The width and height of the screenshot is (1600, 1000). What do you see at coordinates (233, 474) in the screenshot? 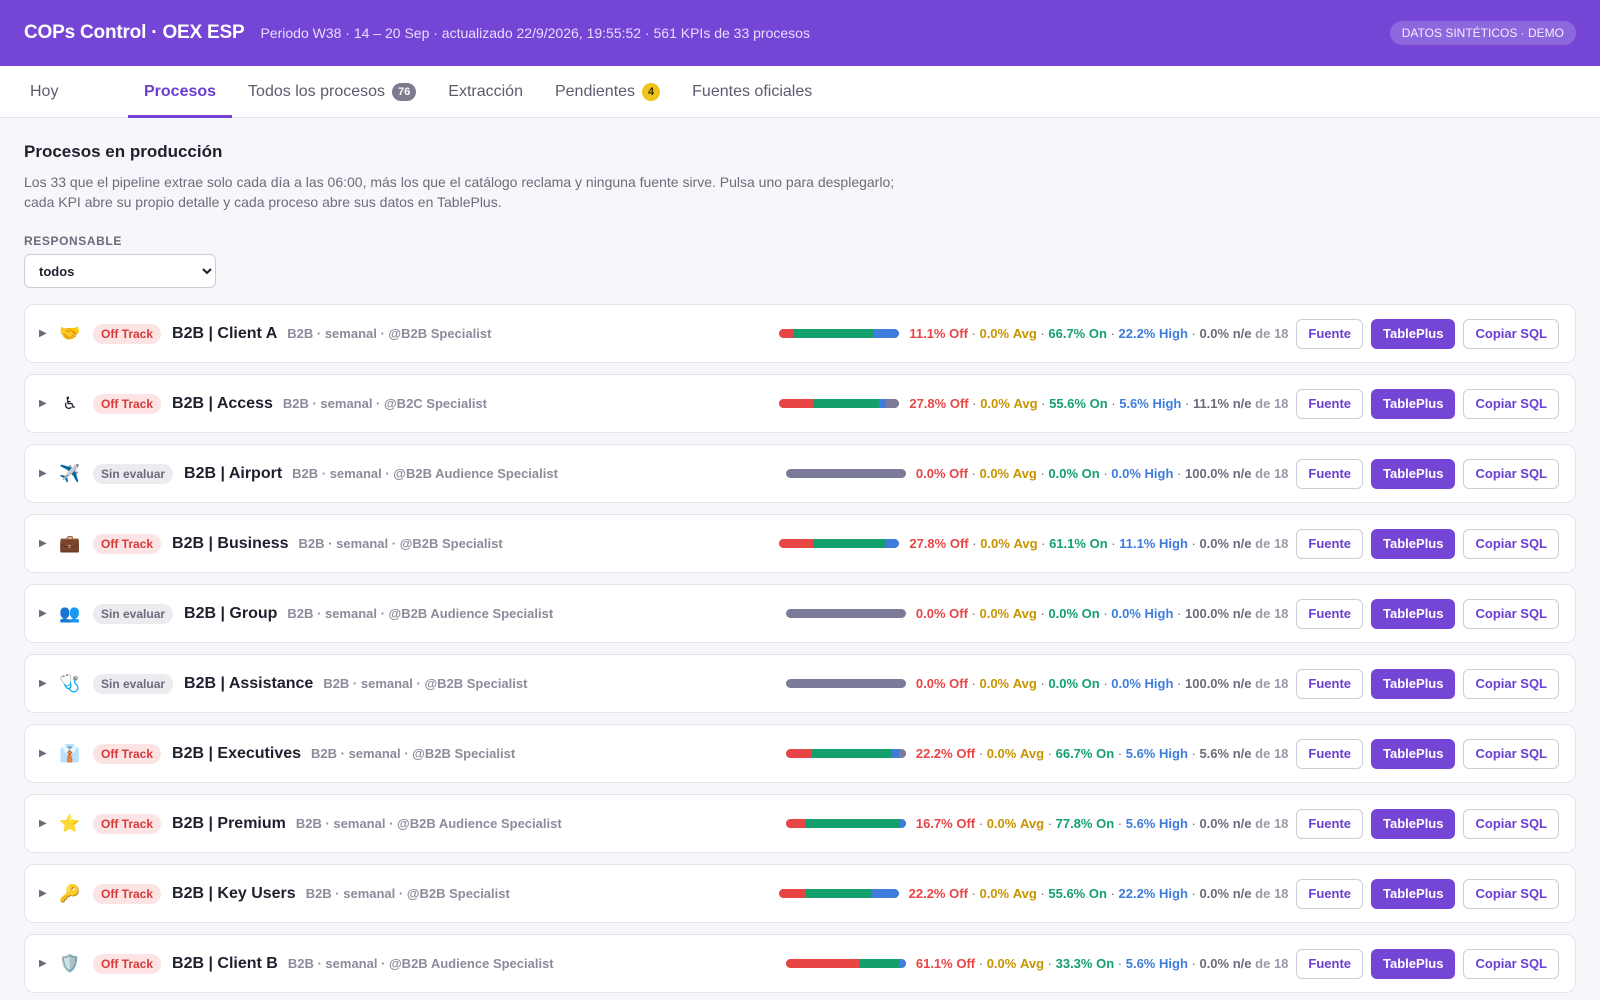
I see `process-name: B2B | Airport` at bounding box center [233, 474].